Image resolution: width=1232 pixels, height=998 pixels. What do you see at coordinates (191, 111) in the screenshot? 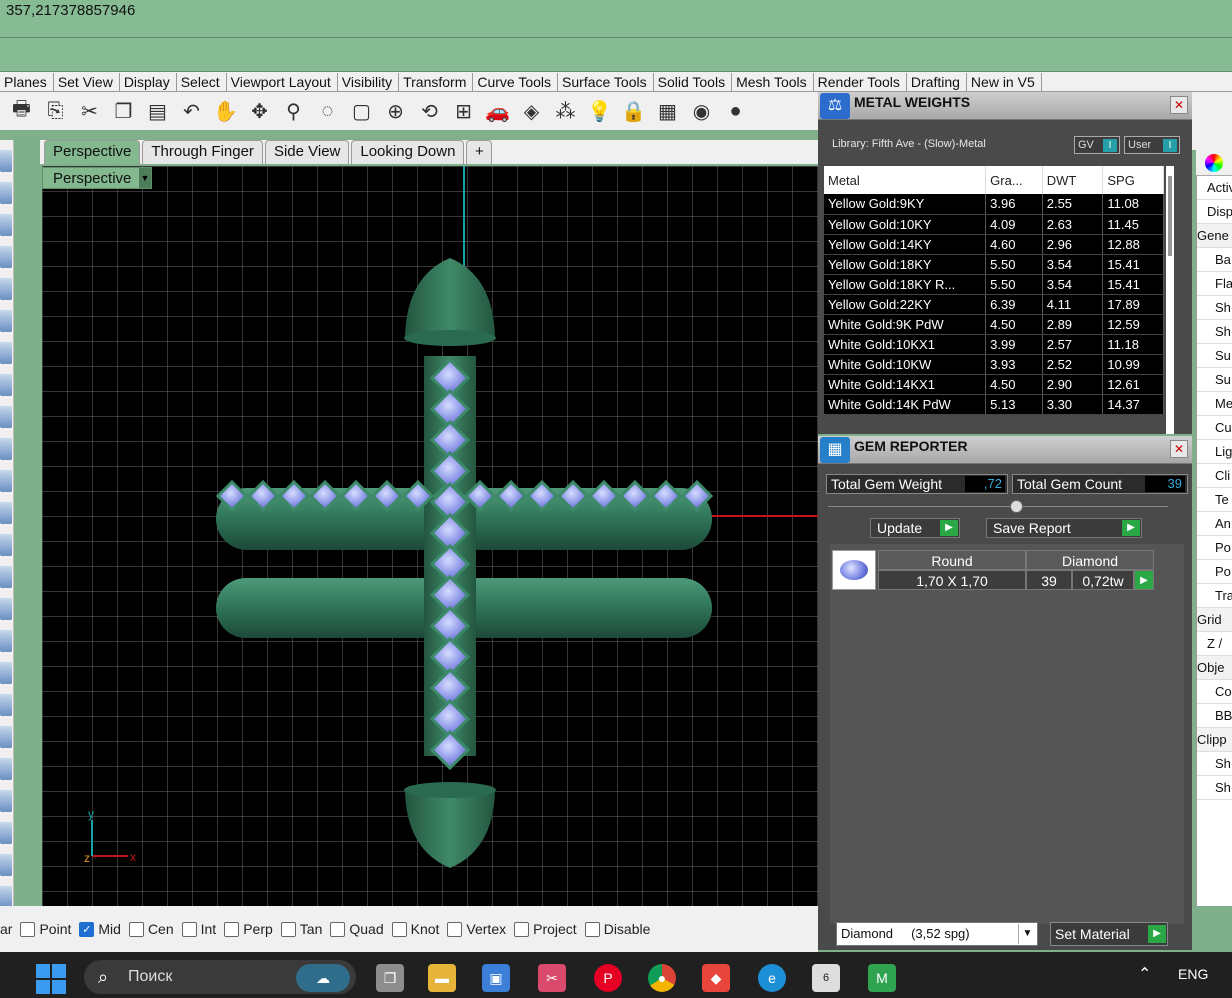
I see `undo-icon: ↶` at bounding box center [191, 111].